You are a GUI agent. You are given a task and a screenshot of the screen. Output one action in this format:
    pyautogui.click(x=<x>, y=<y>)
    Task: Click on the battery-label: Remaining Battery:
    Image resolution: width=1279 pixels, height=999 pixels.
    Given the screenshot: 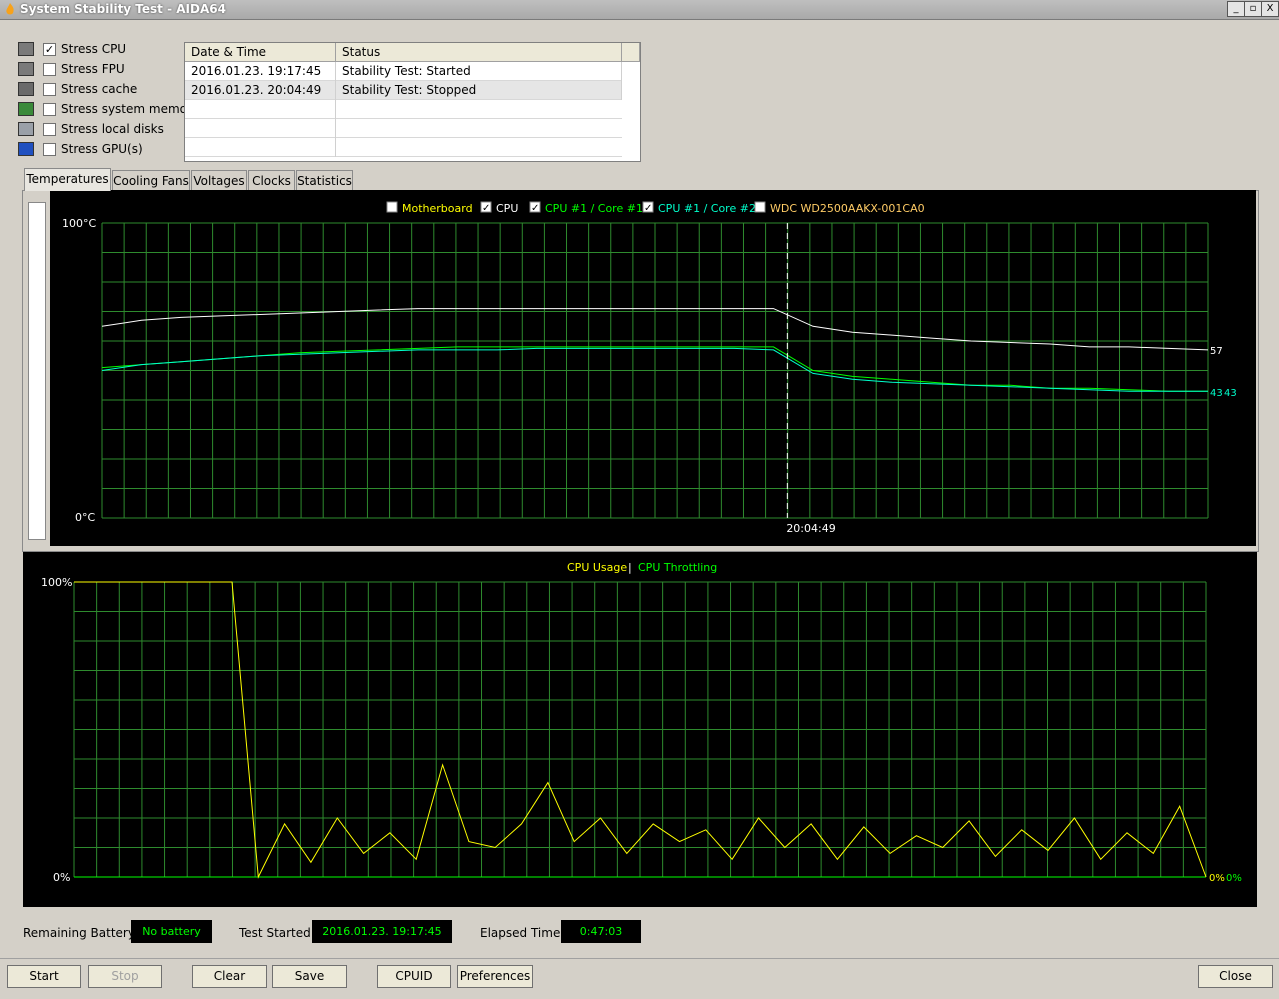 What is the action you would take?
    pyautogui.click(x=81, y=933)
    